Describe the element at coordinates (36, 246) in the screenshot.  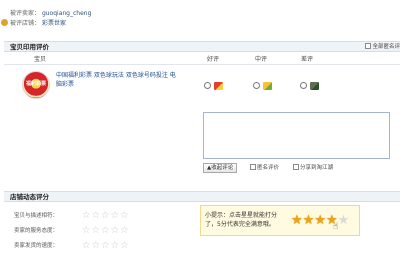
I see `store-row-shipping-label: 卖家发货的速度：` at that location.